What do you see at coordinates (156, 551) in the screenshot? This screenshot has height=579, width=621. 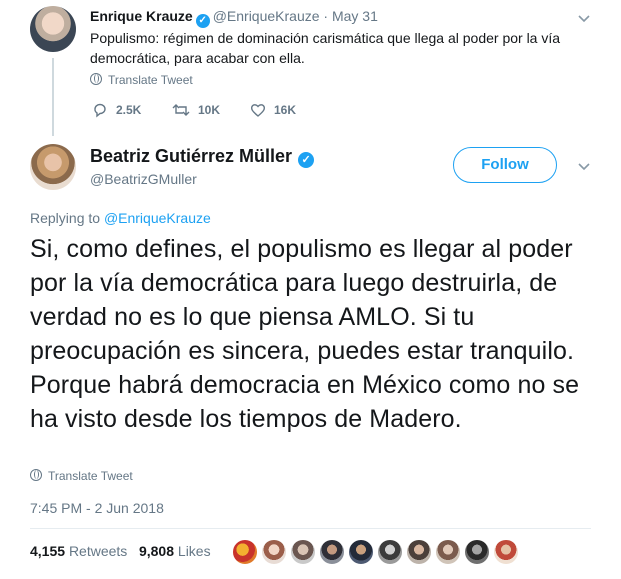 I see `like-count: 9,808` at bounding box center [156, 551].